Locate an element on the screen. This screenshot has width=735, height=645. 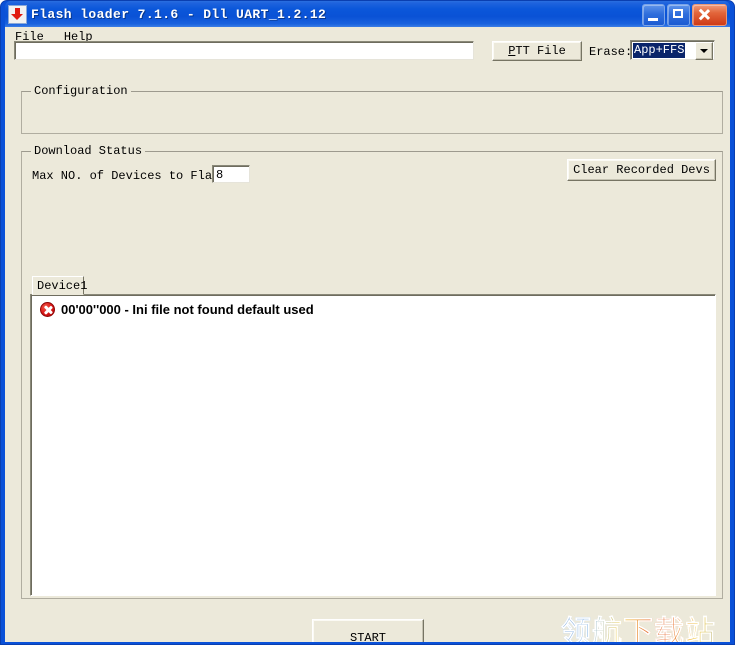
close-button is located at coordinates (709, 15).